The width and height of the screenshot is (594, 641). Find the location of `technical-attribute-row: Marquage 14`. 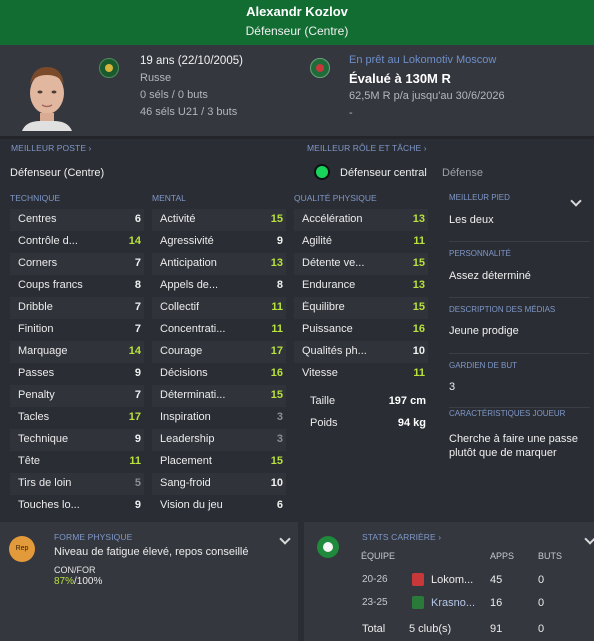

technical-attribute-row: Marquage 14 is located at coordinates (77, 352).